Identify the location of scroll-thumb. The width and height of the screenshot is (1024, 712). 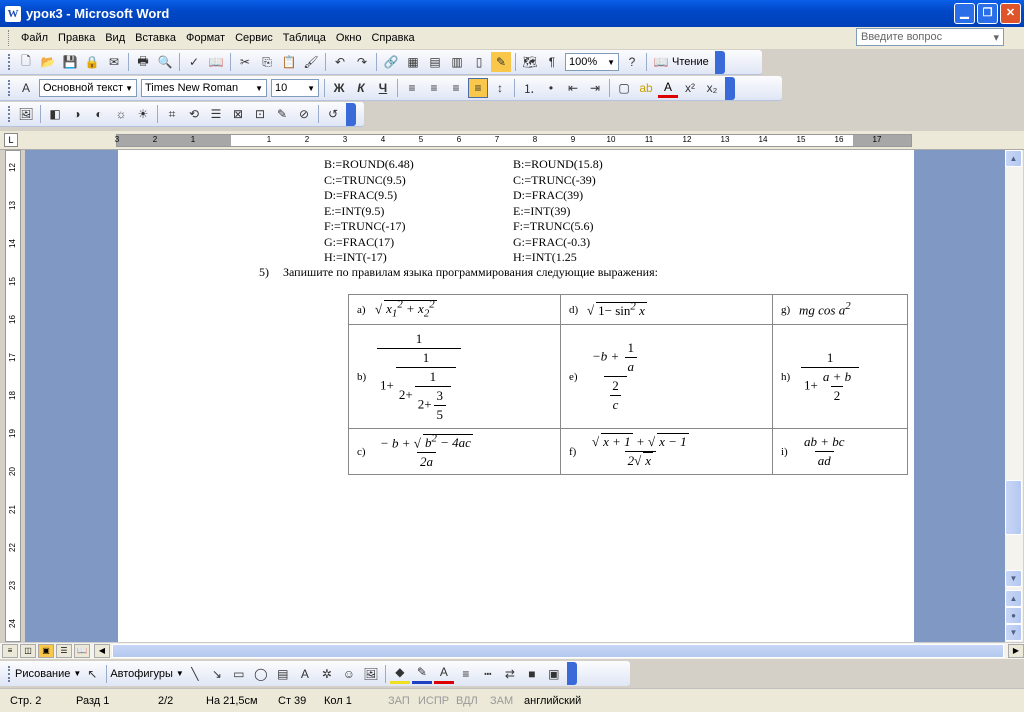
(1013, 507).